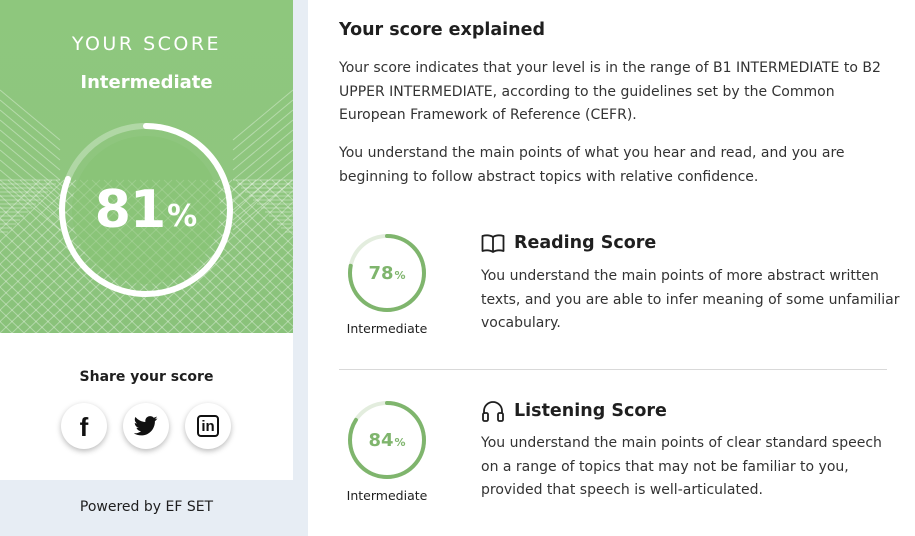  I want to click on reading-score-number: 78, so click(381, 273).